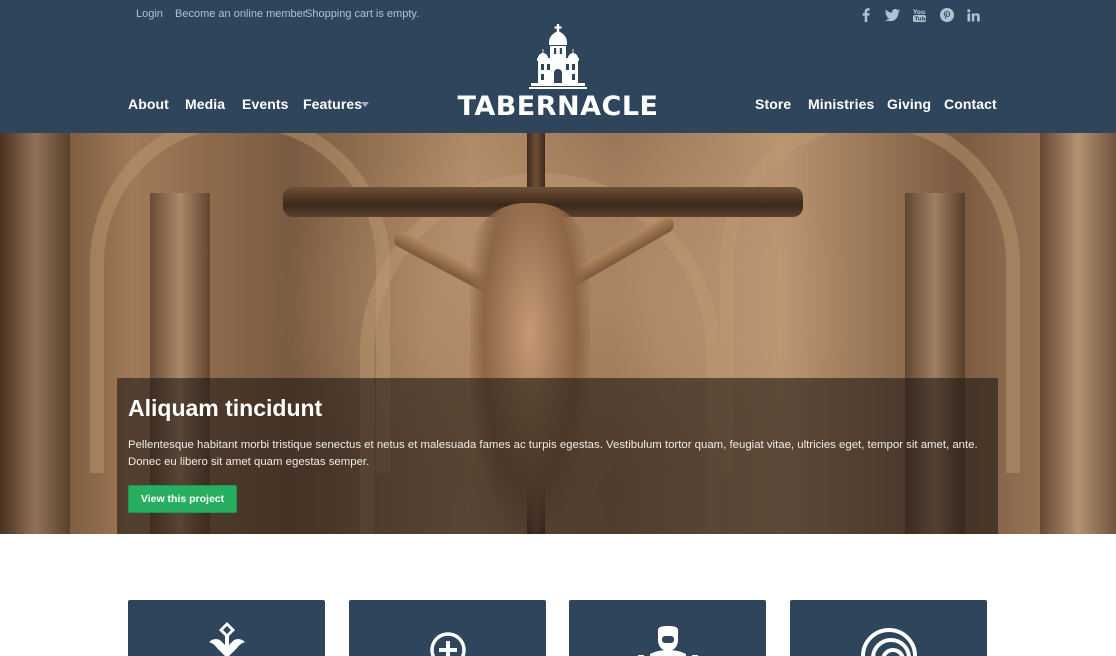  What do you see at coordinates (892, 15) in the screenshot?
I see `twitter-icon` at bounding box center [892, 15].